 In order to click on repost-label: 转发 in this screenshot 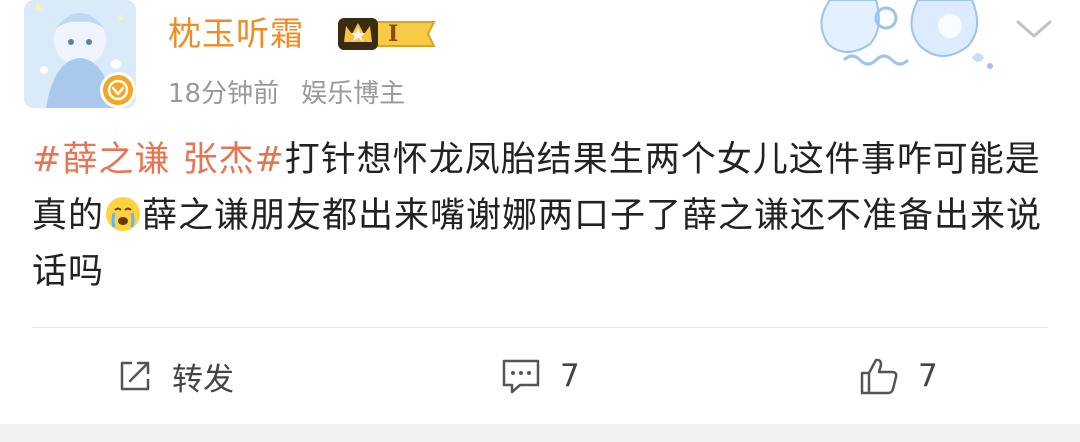, I will do `click(203, 379)`.